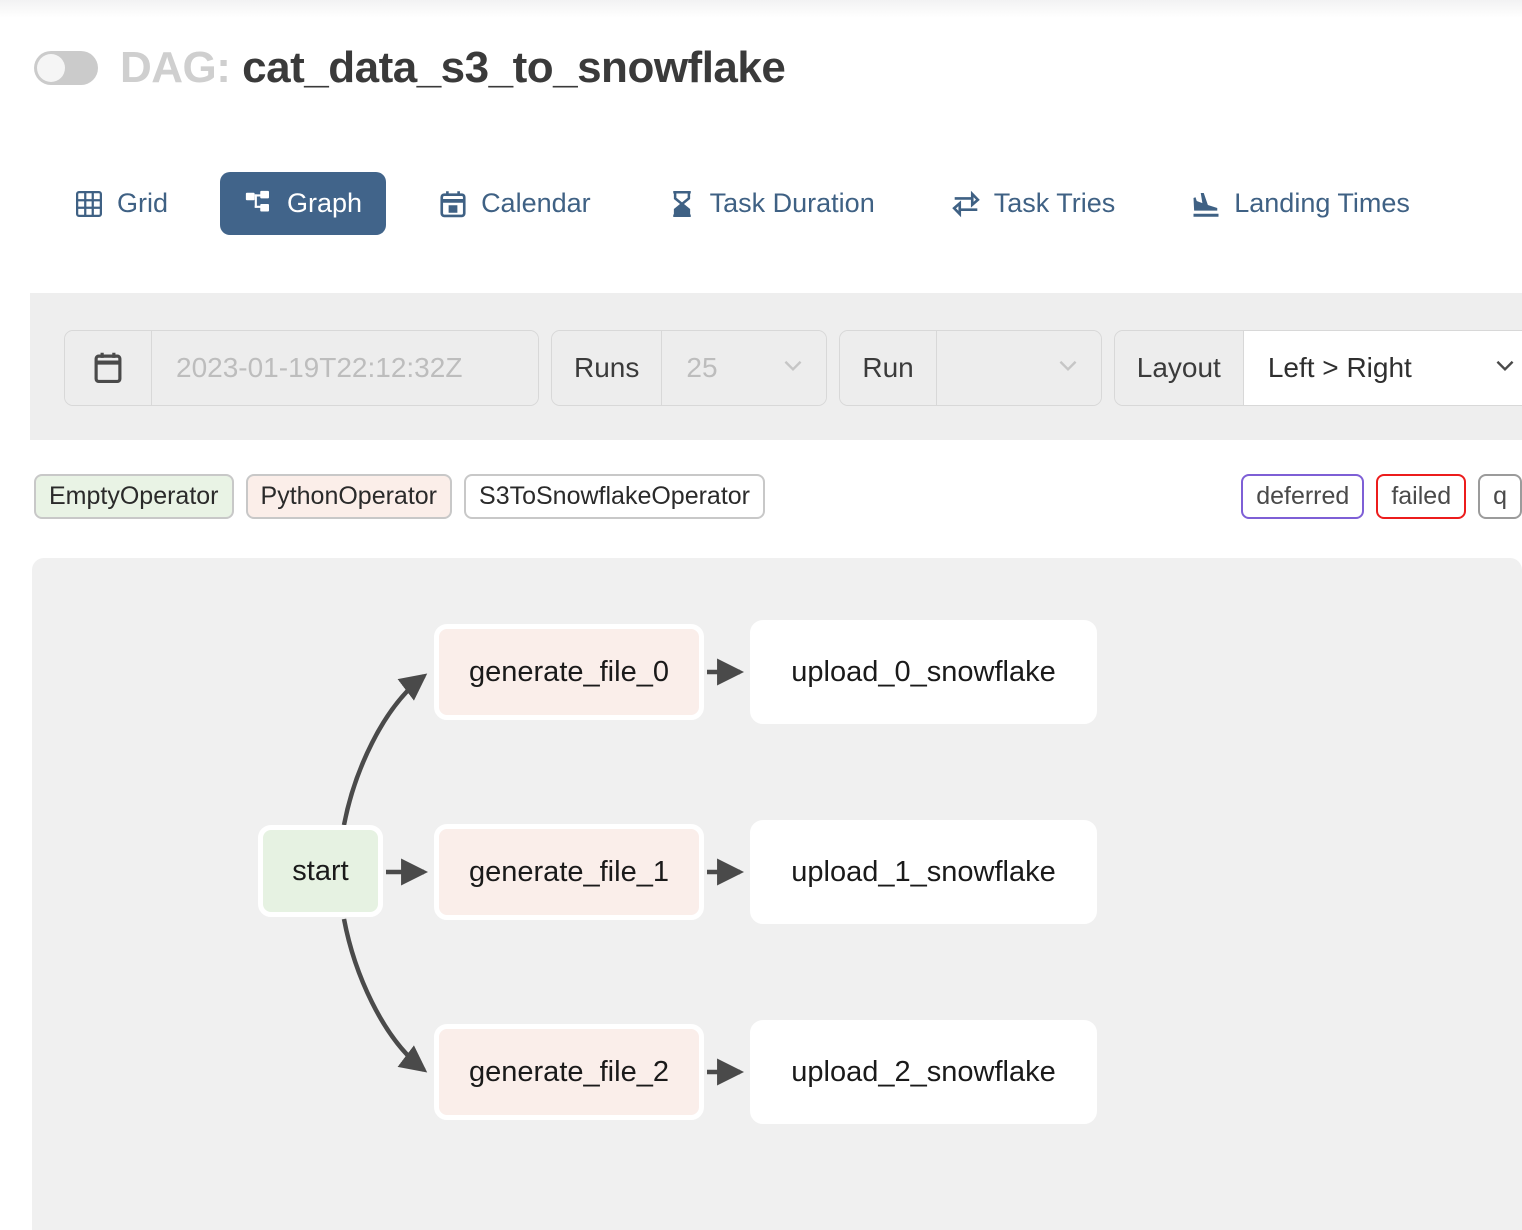 This screenshot has height=1230, width=1522. What do you see at coordinates (744, 368) in the screenshot?
I see `runs-select: 25` at bounding box center [744, 368].